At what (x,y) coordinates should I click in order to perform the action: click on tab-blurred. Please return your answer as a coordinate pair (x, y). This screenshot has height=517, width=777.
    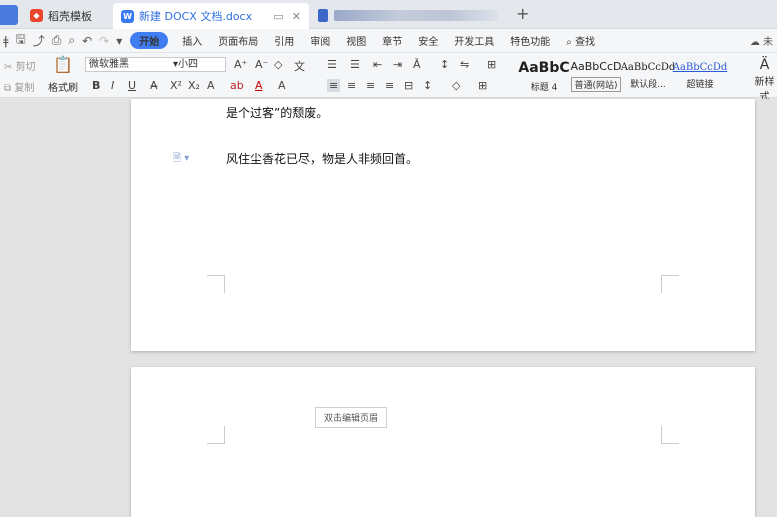
    Looking at the image, I should click on (408, 15).